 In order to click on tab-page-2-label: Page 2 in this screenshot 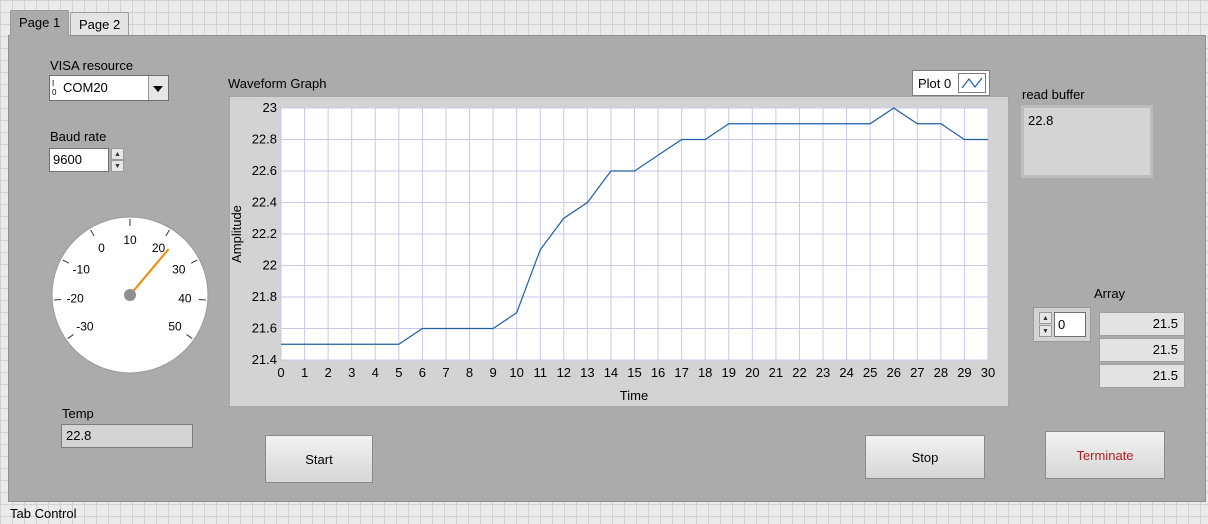, I will do `click(100, 24)`.